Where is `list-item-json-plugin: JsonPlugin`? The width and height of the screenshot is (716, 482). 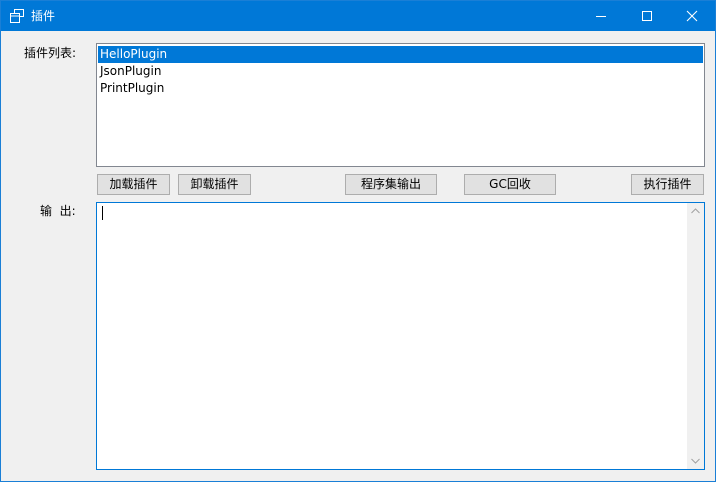
list-item-json-plugin: JsonPlugin is located at coordinates (400, 71).